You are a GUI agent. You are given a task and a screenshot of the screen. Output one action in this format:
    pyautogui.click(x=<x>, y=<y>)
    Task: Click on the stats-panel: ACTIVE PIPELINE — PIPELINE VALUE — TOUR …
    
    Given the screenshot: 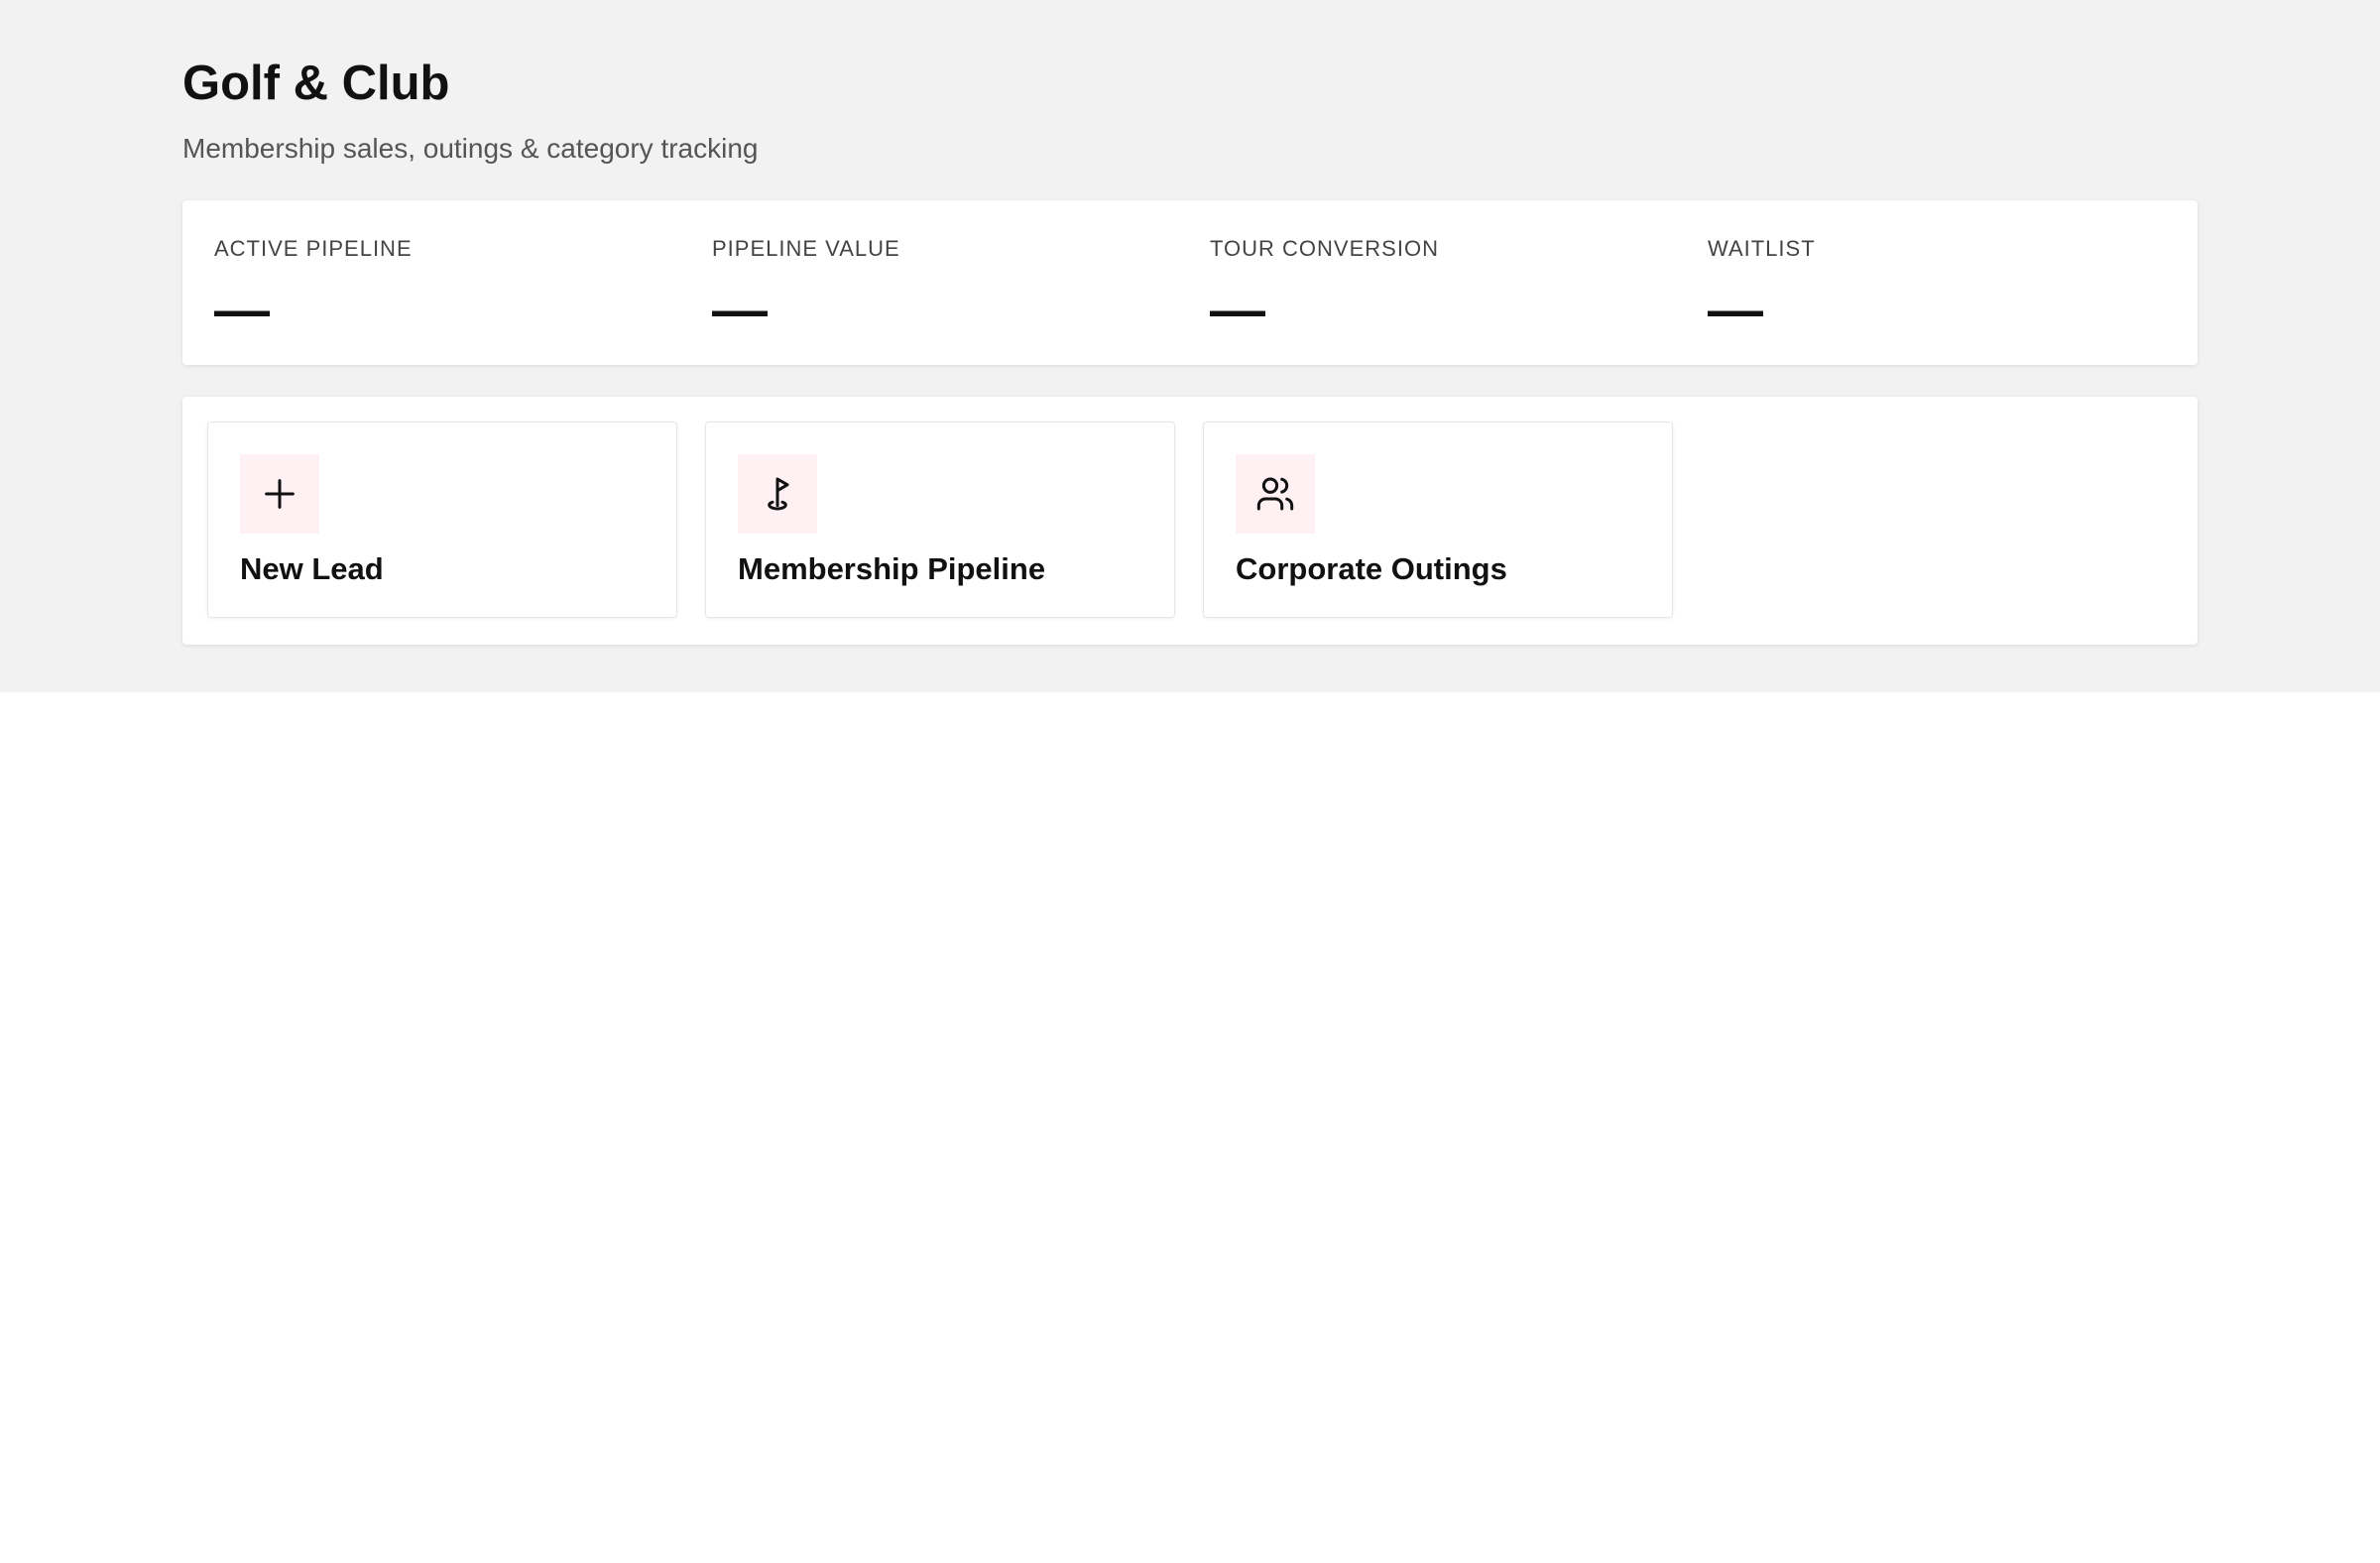 What is the action you would take?
    pyautogui.click(x=1190, y=282)
    